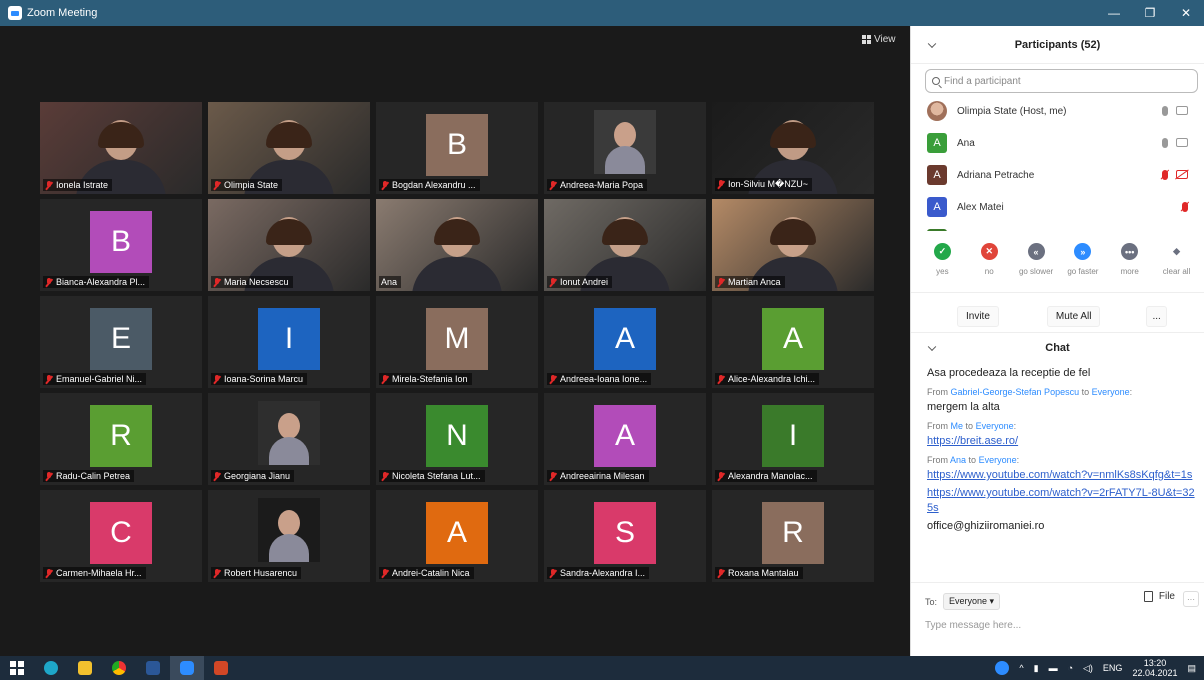 The height and width of the screenshot is (680, 1204). Describe the element at coordinates (625, 439) in the screenshot. I see `participant-tile: A Andreeairina Milesan` at that location.